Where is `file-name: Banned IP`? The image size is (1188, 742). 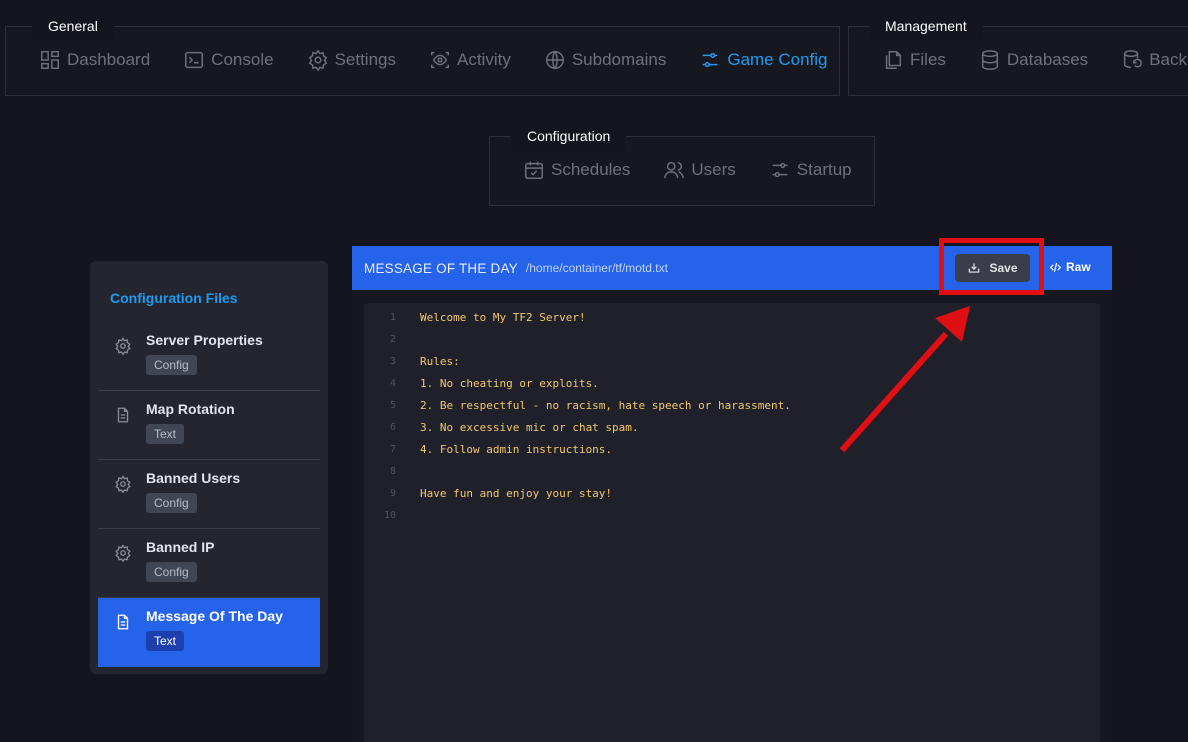
file-name: Banned IP is located at coordinates (180, 547).